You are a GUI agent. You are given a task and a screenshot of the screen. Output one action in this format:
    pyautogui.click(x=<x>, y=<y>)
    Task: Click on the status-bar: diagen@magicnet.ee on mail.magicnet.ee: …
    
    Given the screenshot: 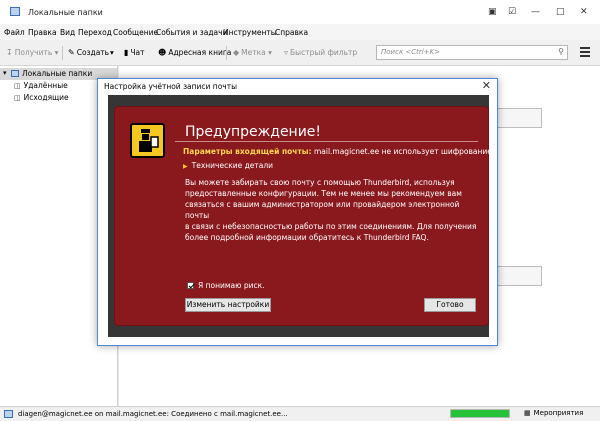 What is the action you would take?
    pyautogui.click(x=300, y=413)
    